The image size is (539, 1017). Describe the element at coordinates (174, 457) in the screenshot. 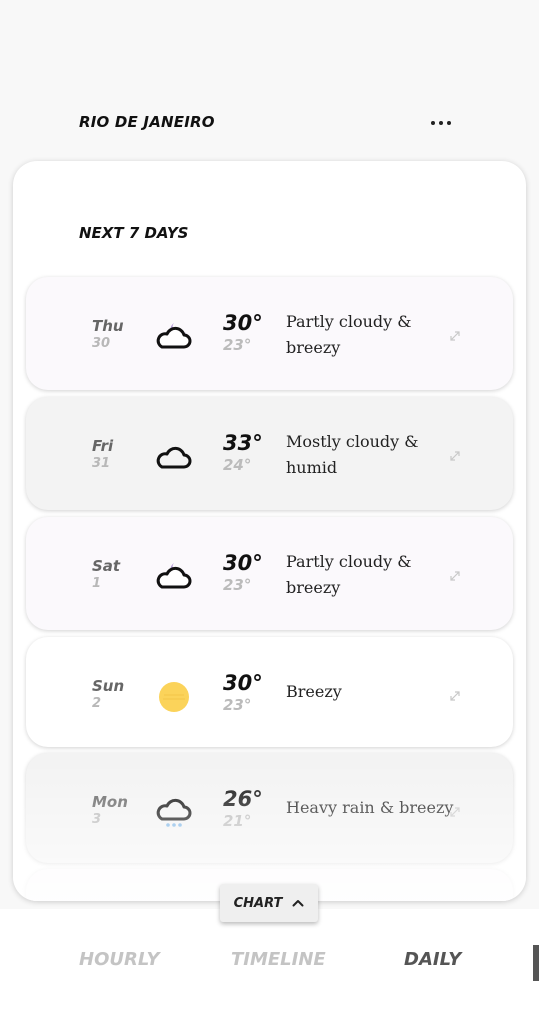

I see `cloudy-icon` at that location.